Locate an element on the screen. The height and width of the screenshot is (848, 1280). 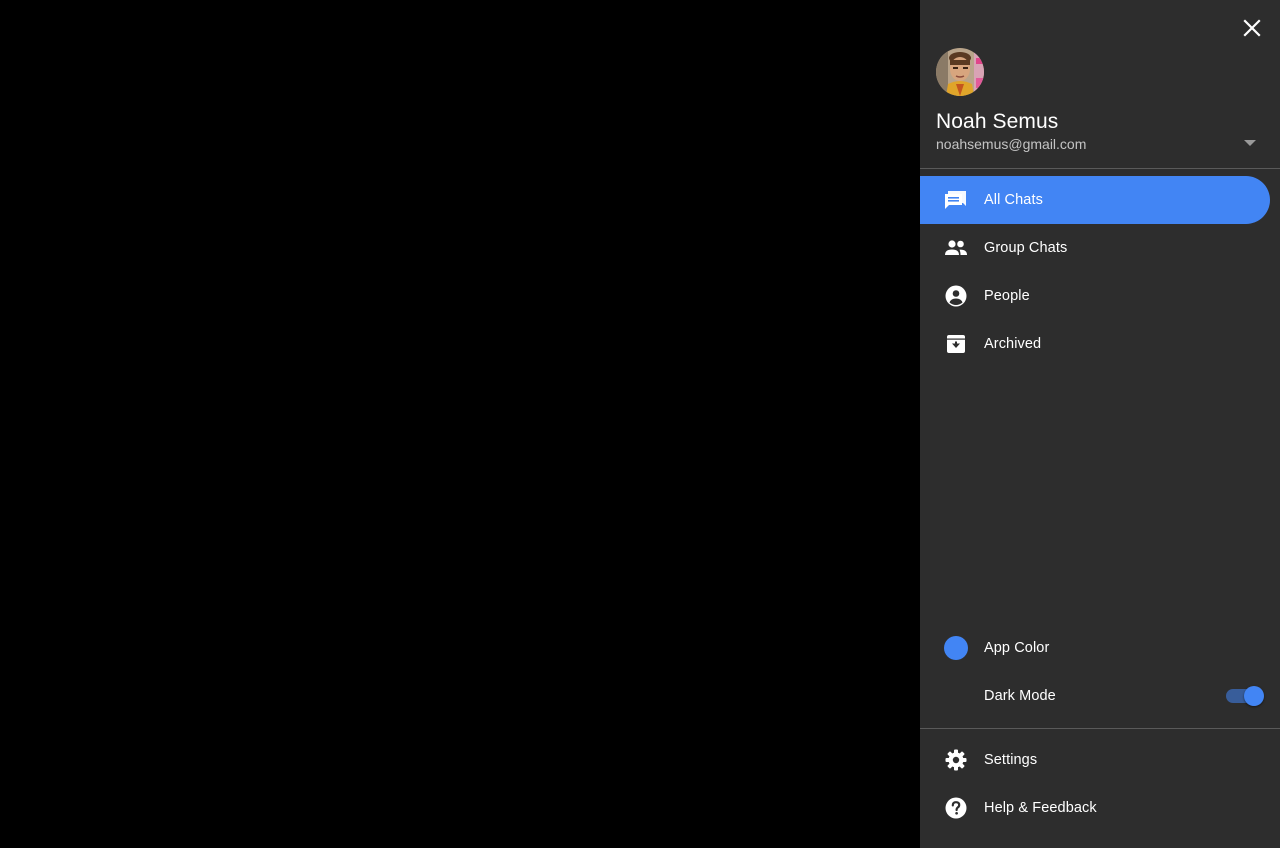
close-button is located at coordinates (1252, 28).